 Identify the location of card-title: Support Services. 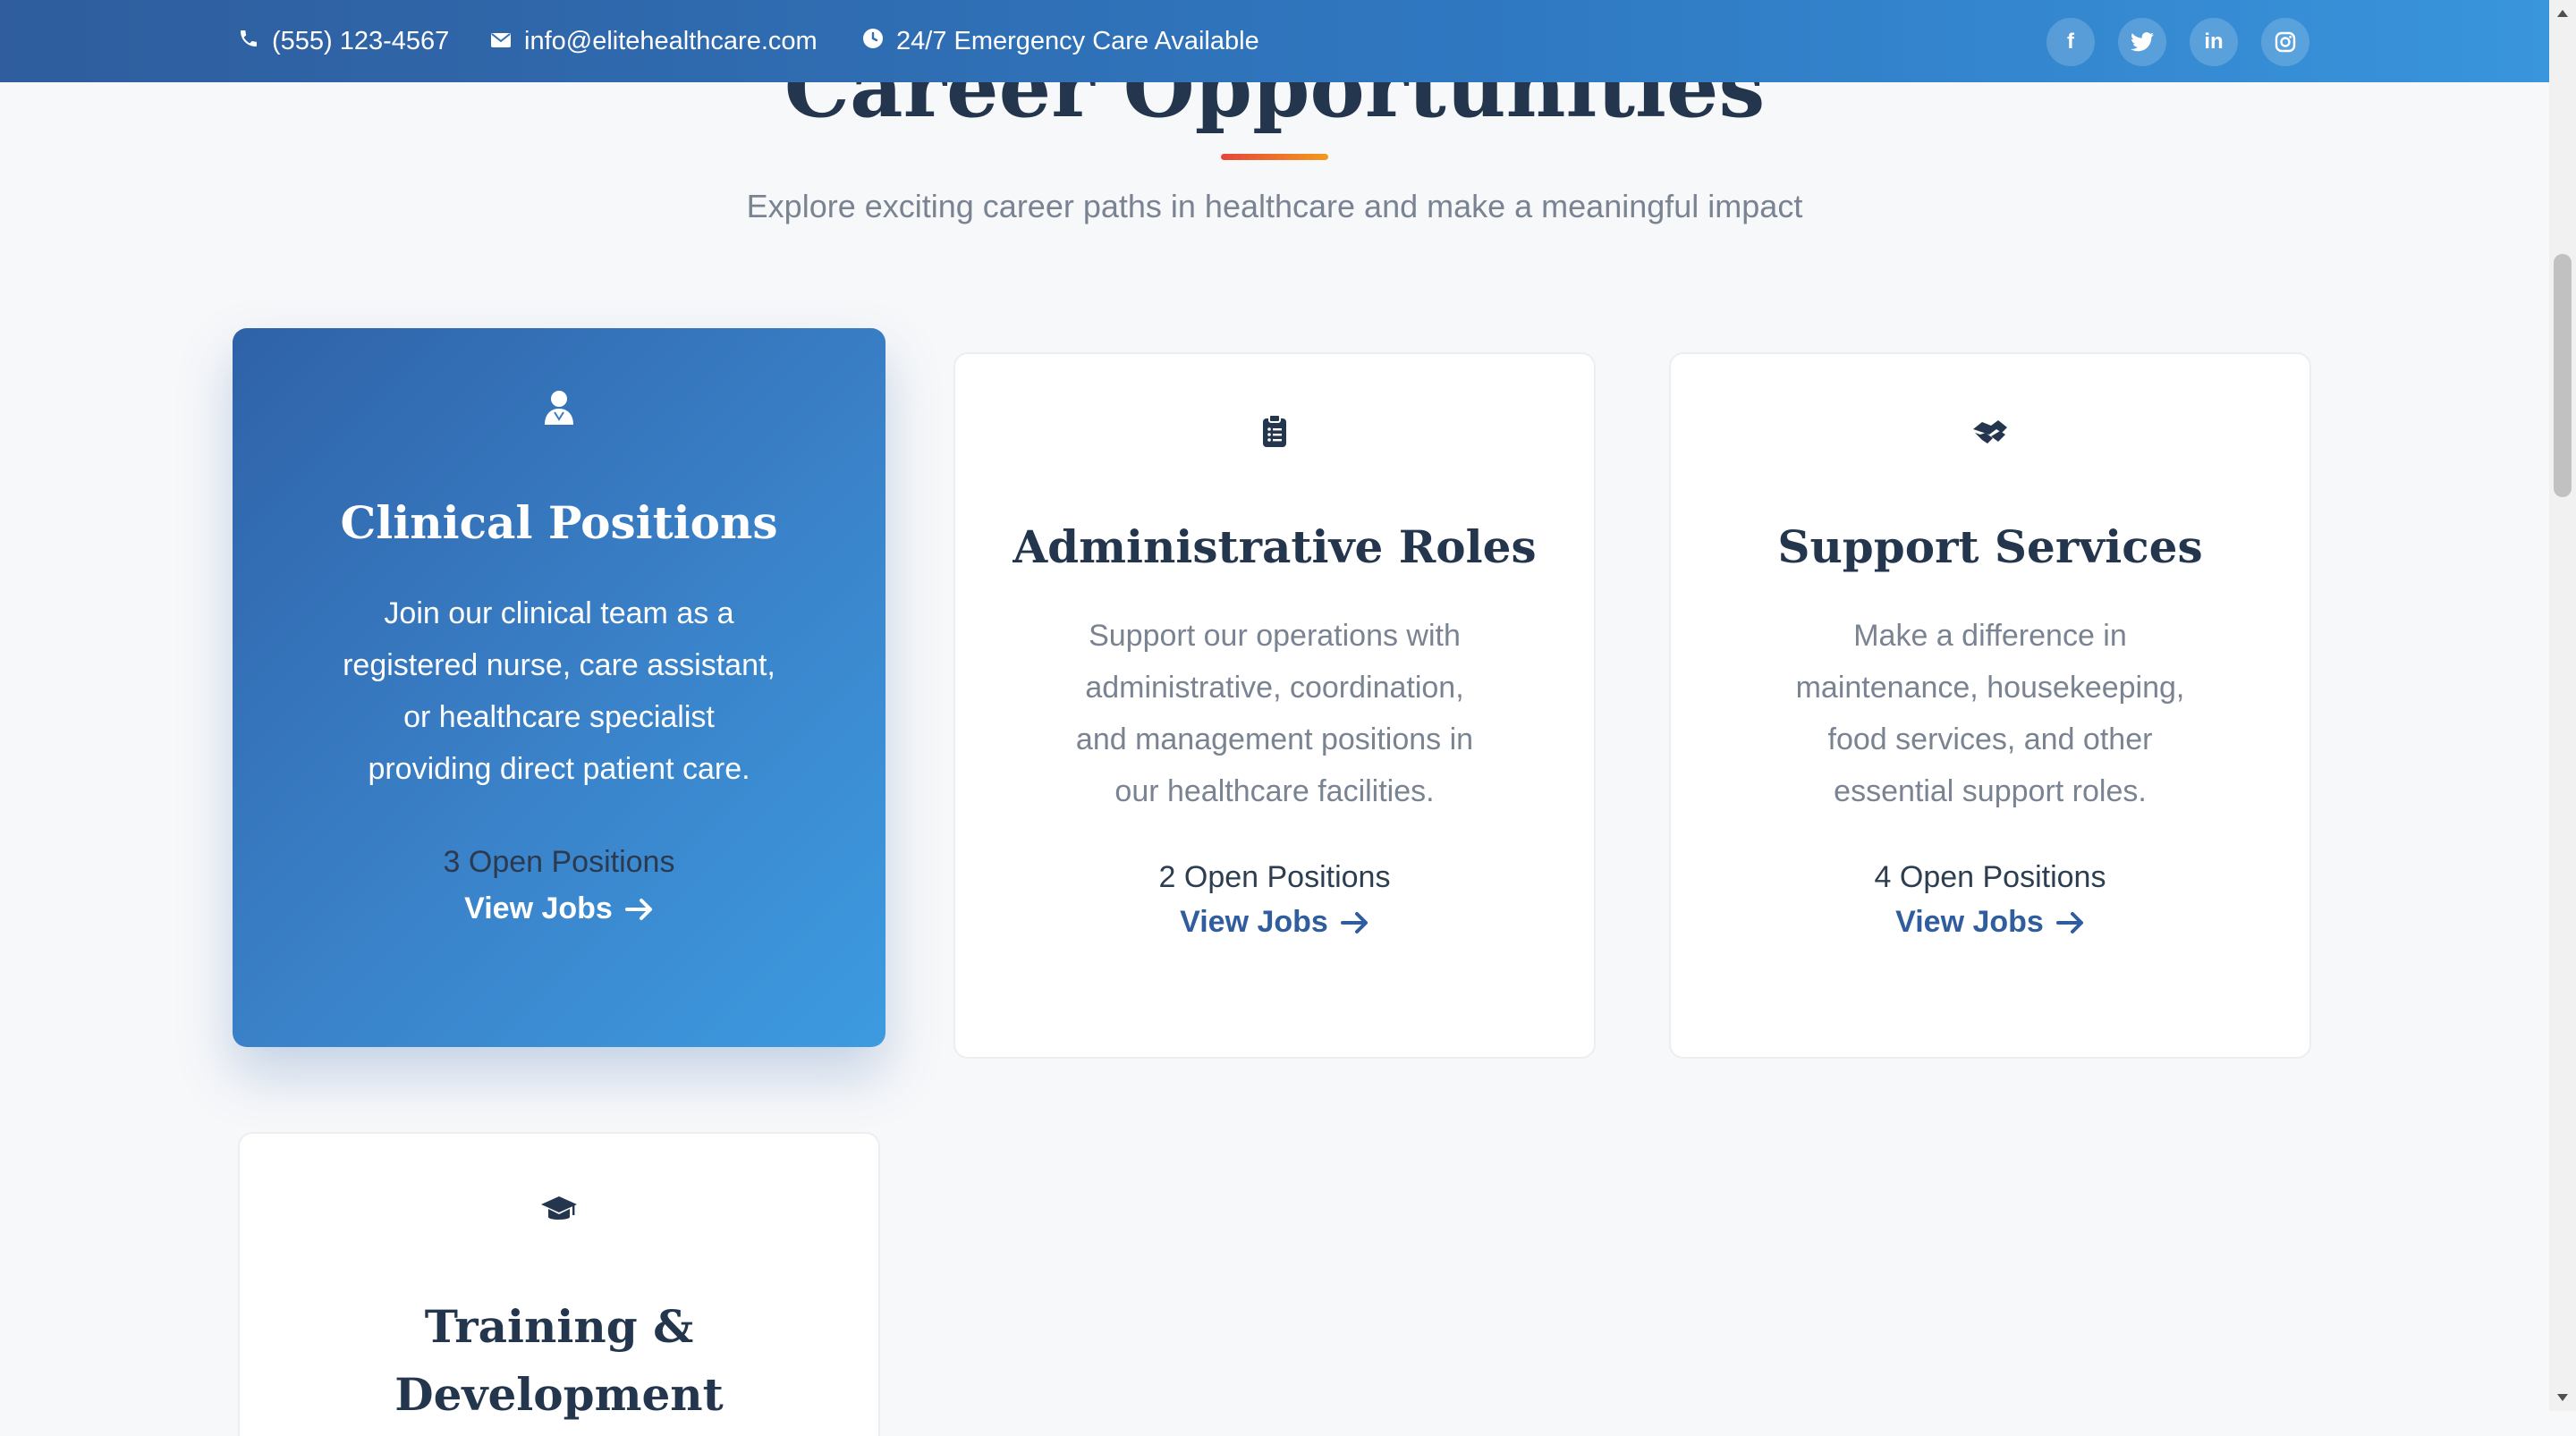
(1990, 546).